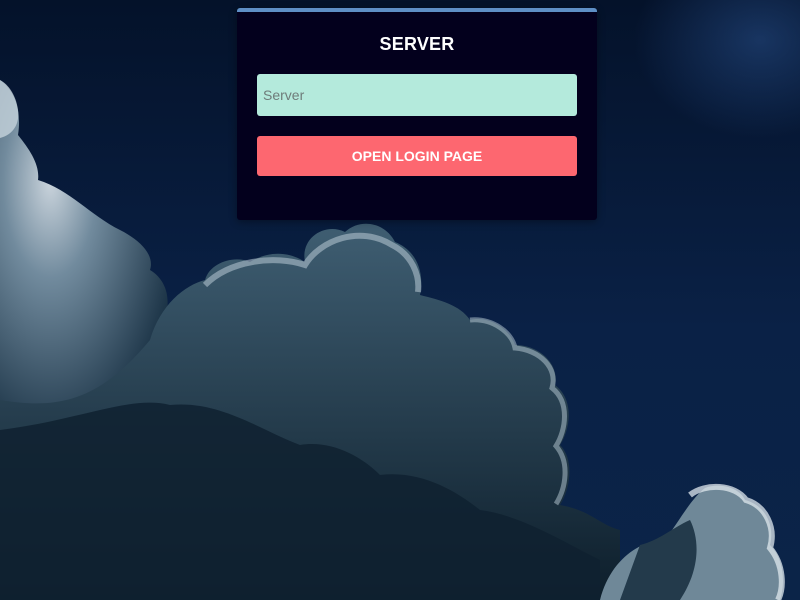  What do you see at coordinates (417, 95) in the screenshot?
I see `server-input` at bounding box center [417, 95].